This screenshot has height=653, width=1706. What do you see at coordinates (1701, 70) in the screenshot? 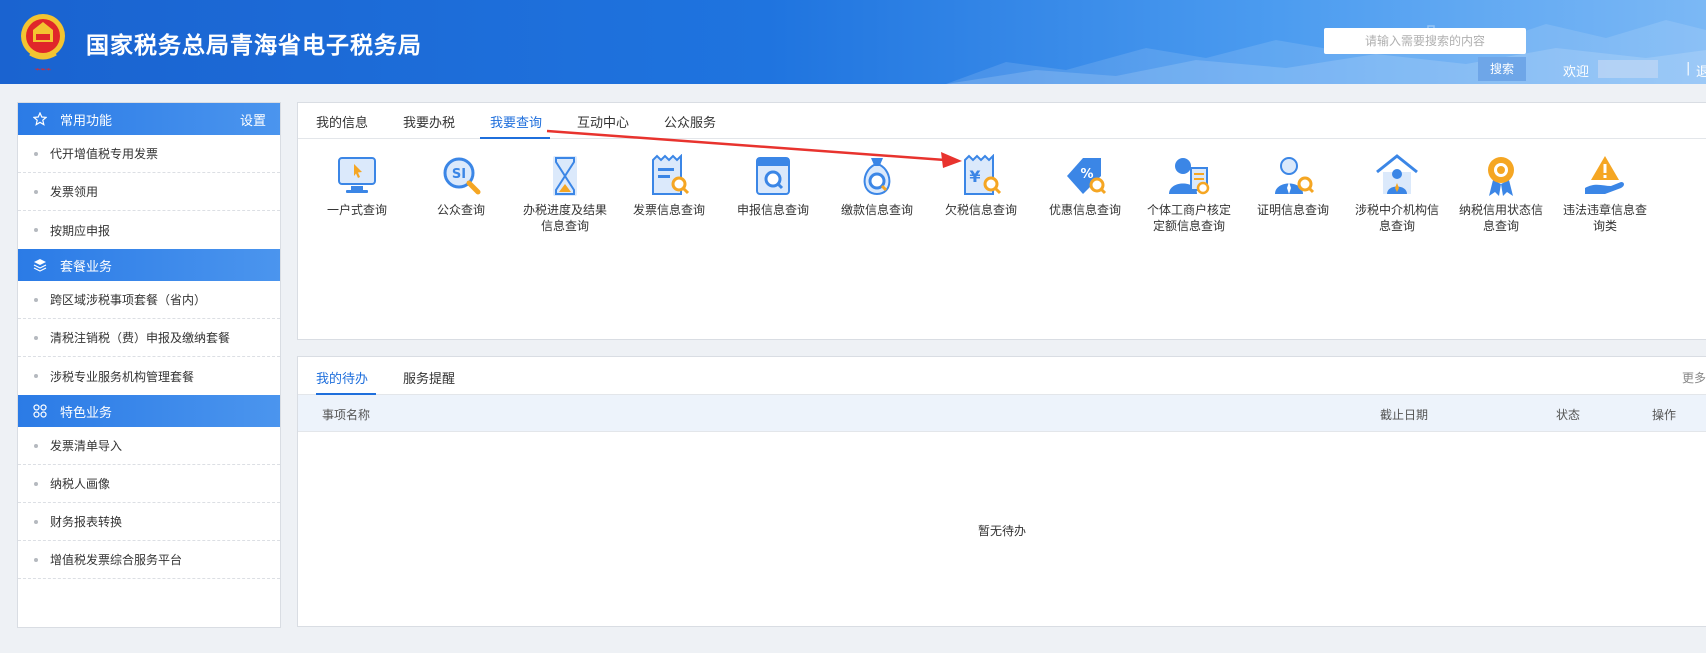
I see `logout-link: 退` at bounding box center [1701, 70].